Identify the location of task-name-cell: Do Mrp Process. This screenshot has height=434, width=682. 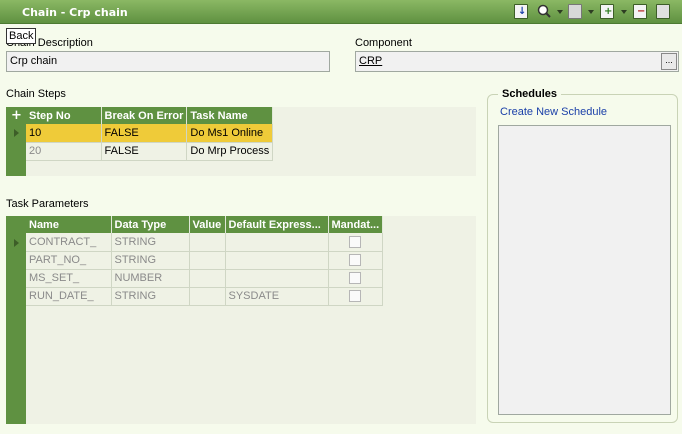
(230, 151).